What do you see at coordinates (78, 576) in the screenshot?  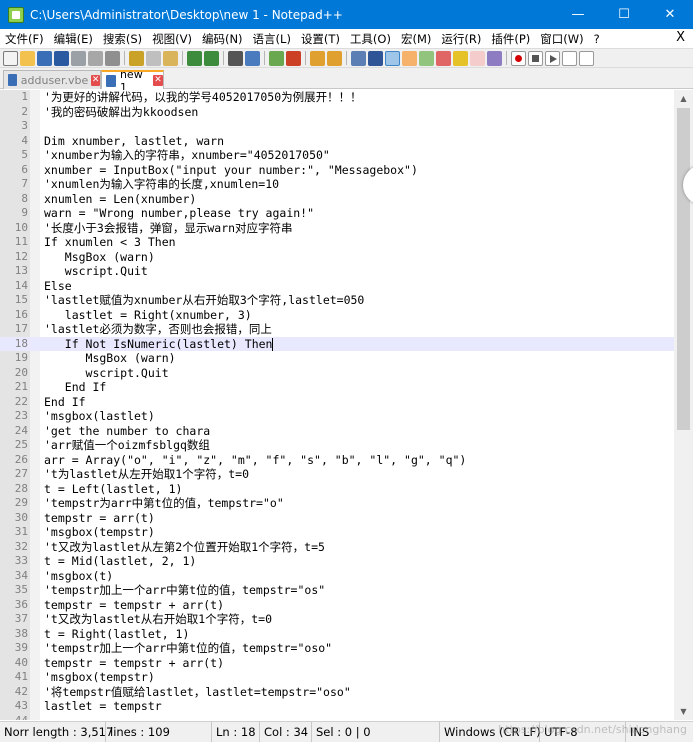 I see `code-text: 'msgbox(t)` at bounding box center [78, 576].